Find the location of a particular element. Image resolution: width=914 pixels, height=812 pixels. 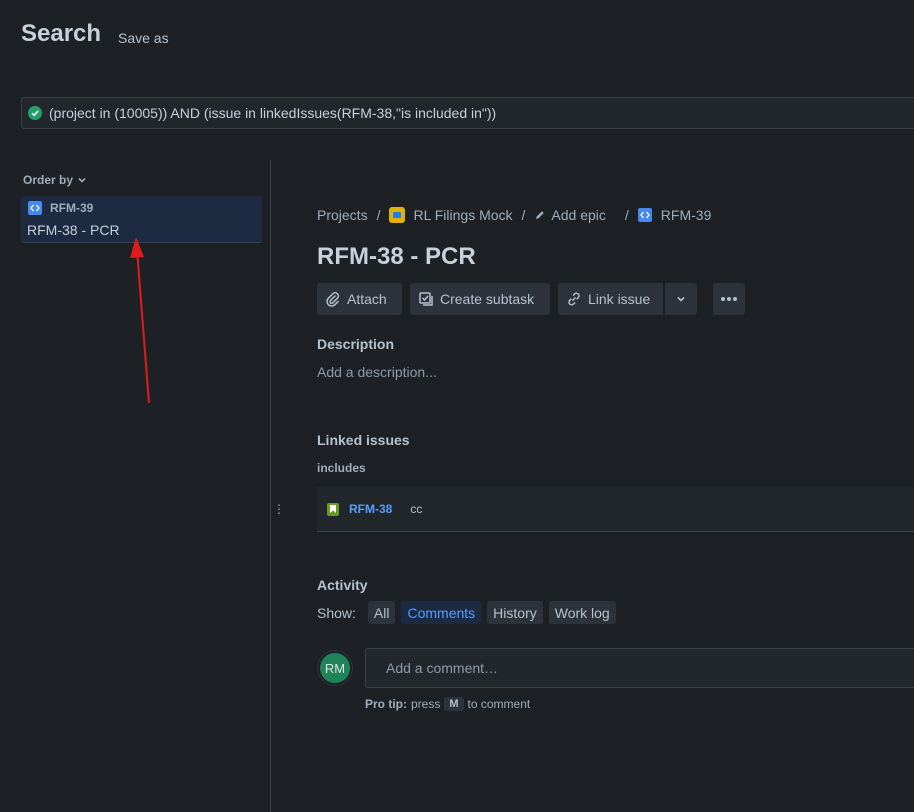

pro-tip-suffix: to comment is located at coordinates (499, 704).